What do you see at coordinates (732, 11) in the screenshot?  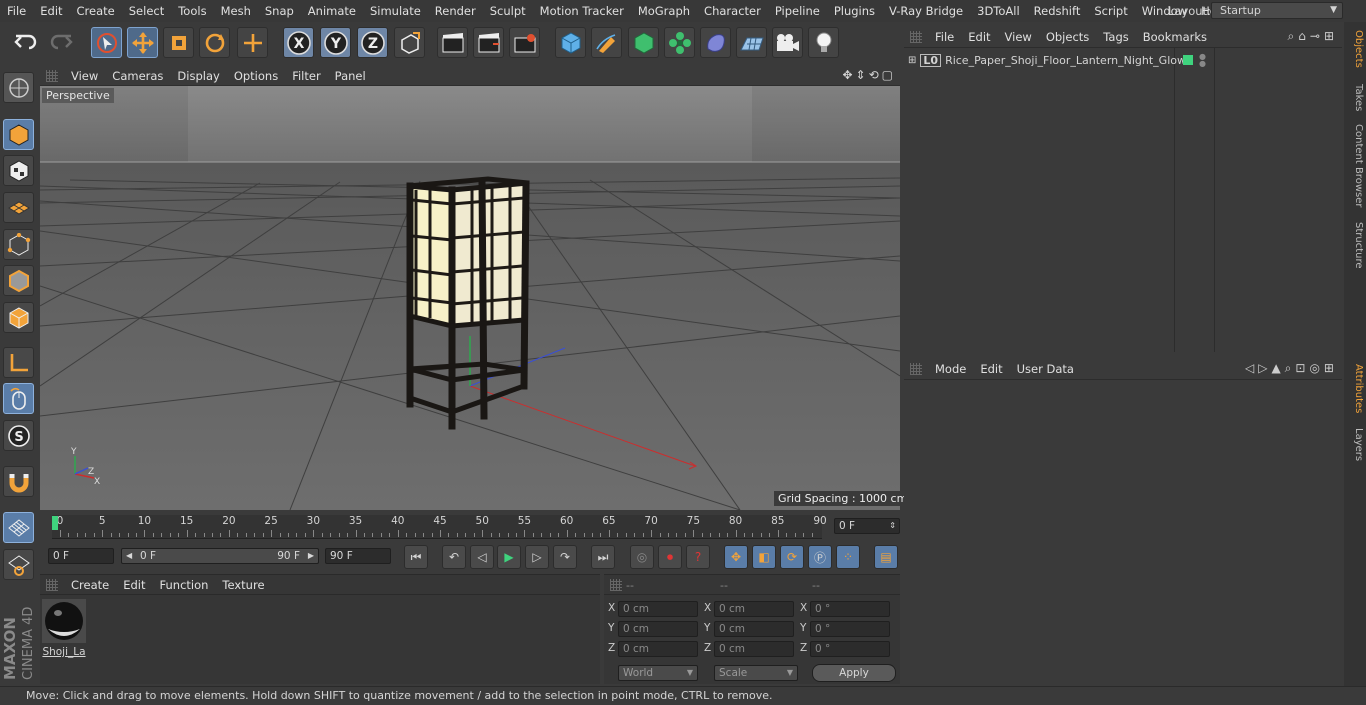 I see `menu-character: Character` at bounding box center [732, 11].